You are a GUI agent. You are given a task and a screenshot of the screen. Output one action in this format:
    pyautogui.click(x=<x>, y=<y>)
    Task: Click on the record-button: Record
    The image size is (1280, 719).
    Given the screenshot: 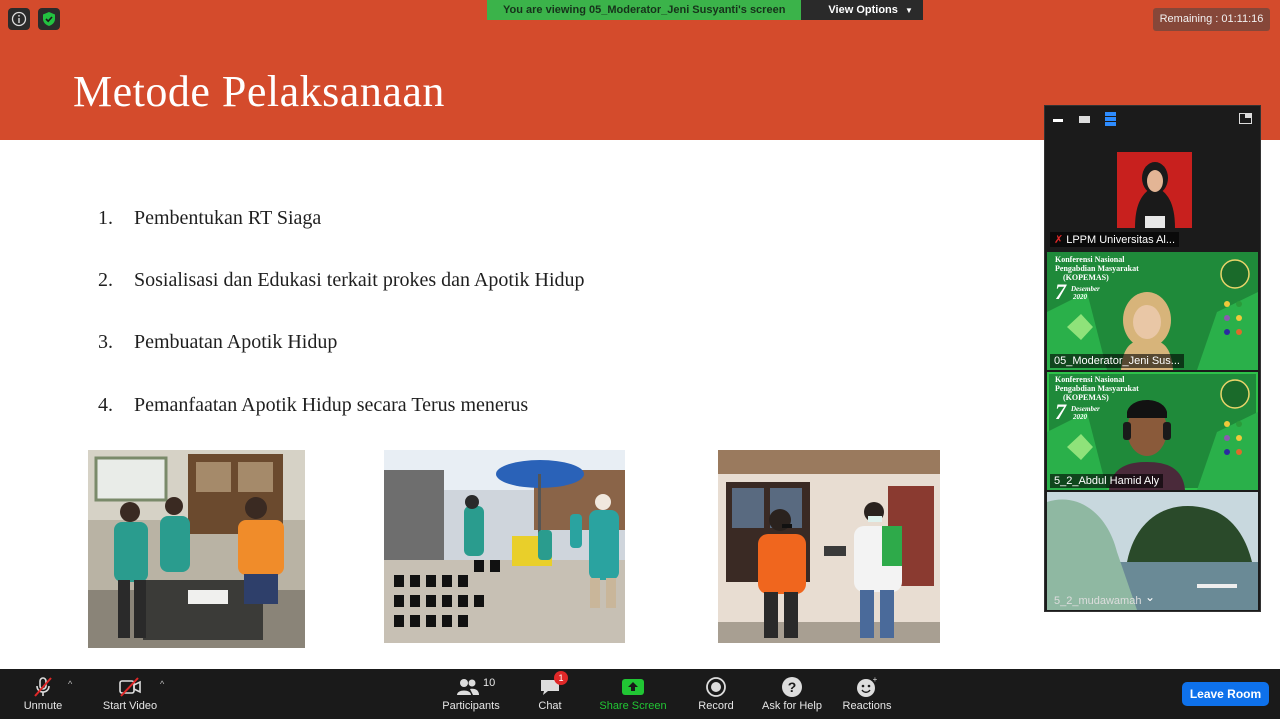 What is the action you would take?
    pyautogui.click(x=716, y=694)
    